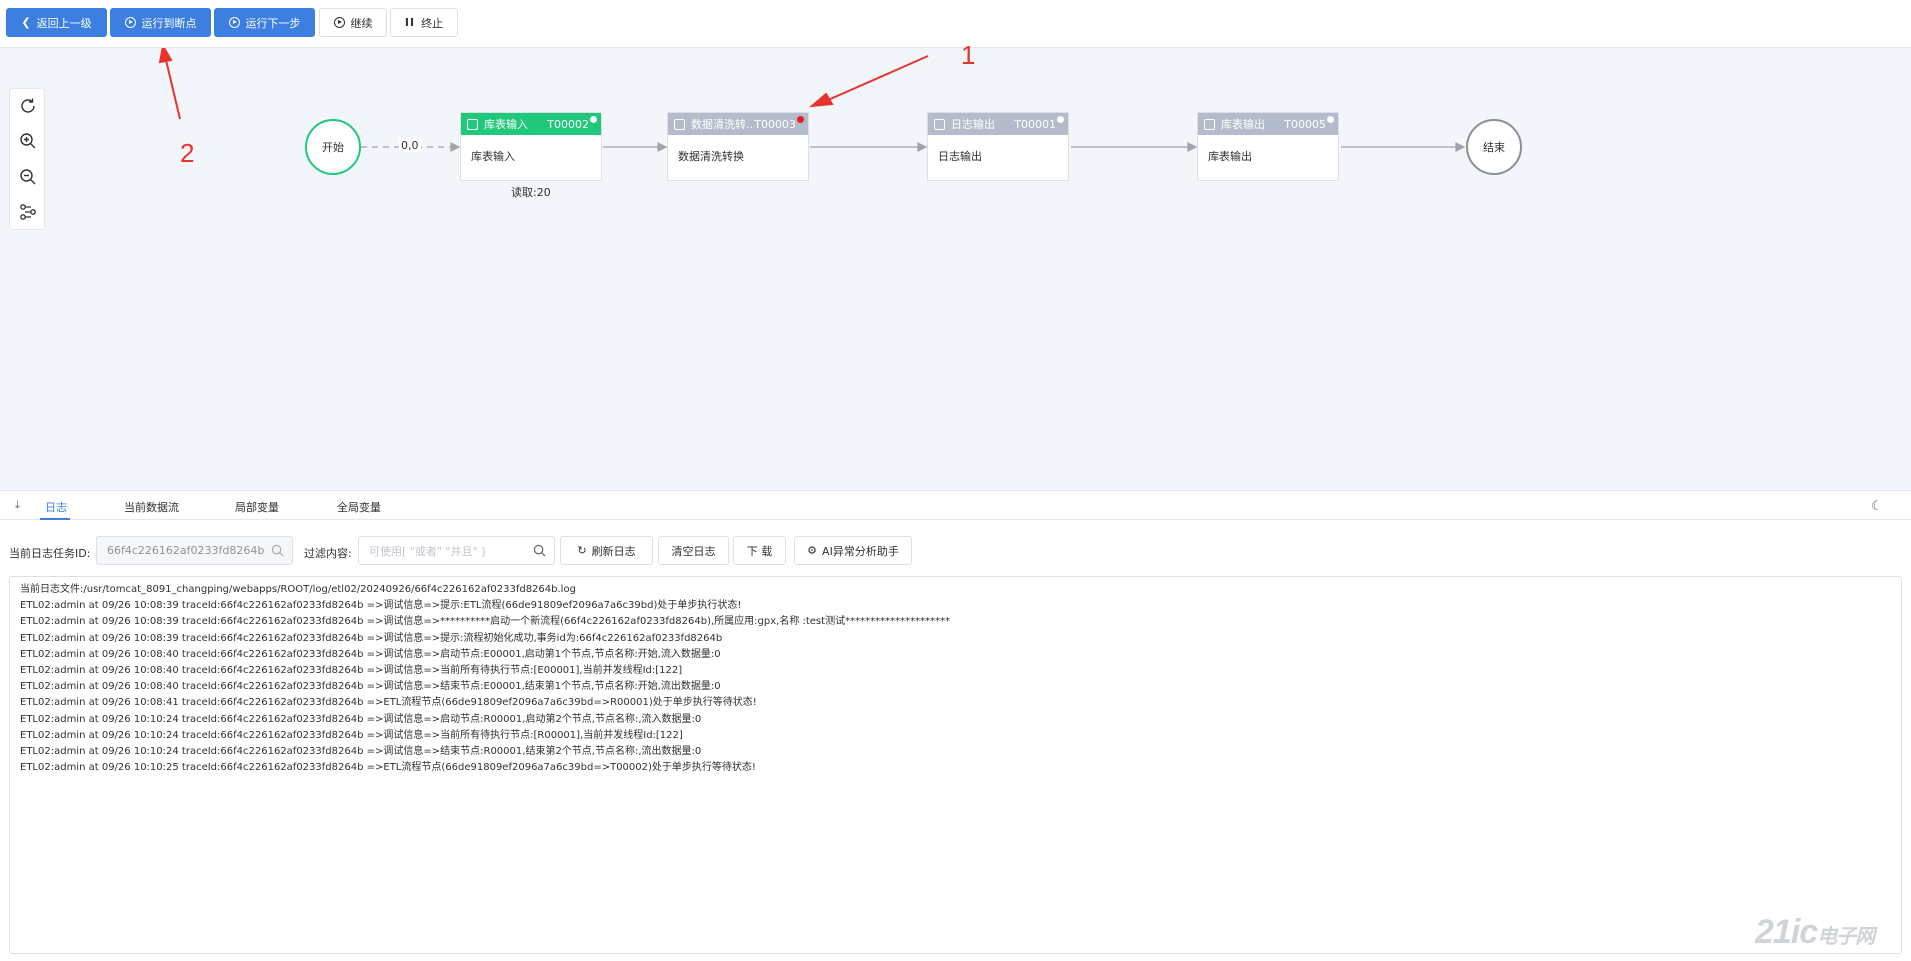 The width and height of the screenshot is (1911, 961). I want to click on back-button: ❮ 返回上一级, so click(56, 22).